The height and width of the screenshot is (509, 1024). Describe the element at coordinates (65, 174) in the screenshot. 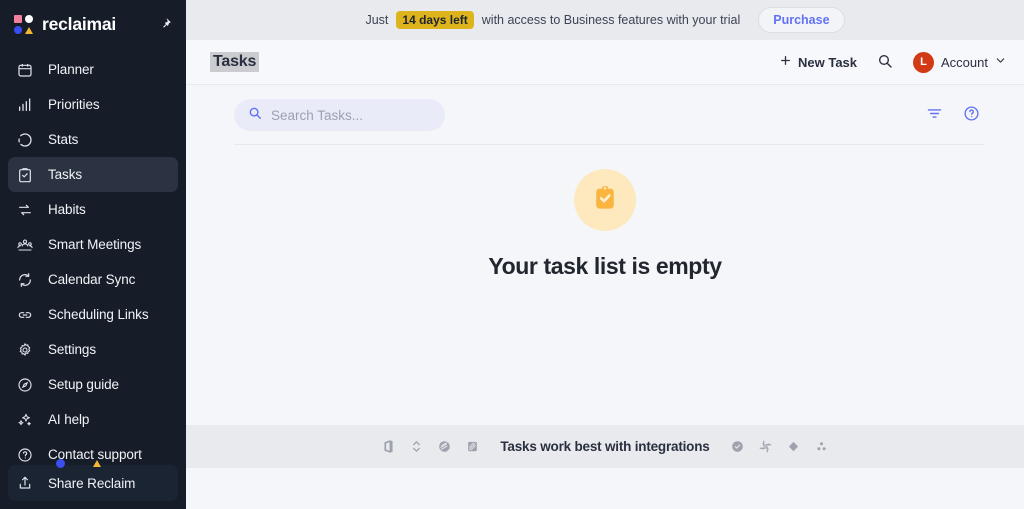

I see `sidebar-item-label: Tasks` at that location.